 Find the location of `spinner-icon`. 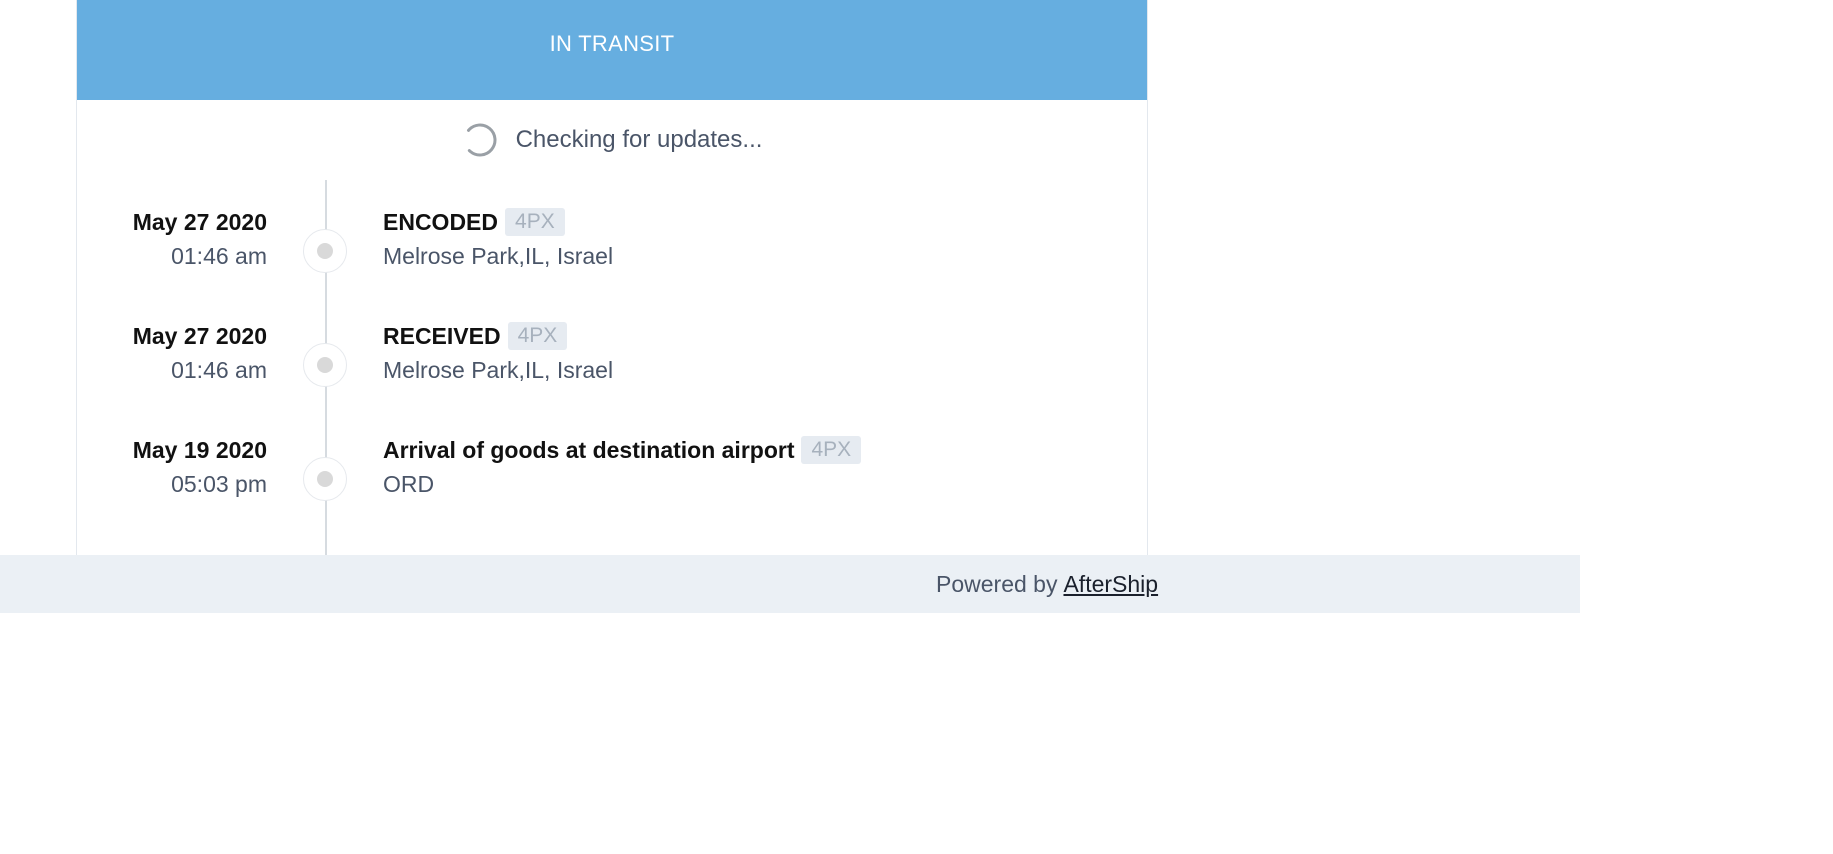

spinner-icon is located at coordinates (480, 140).